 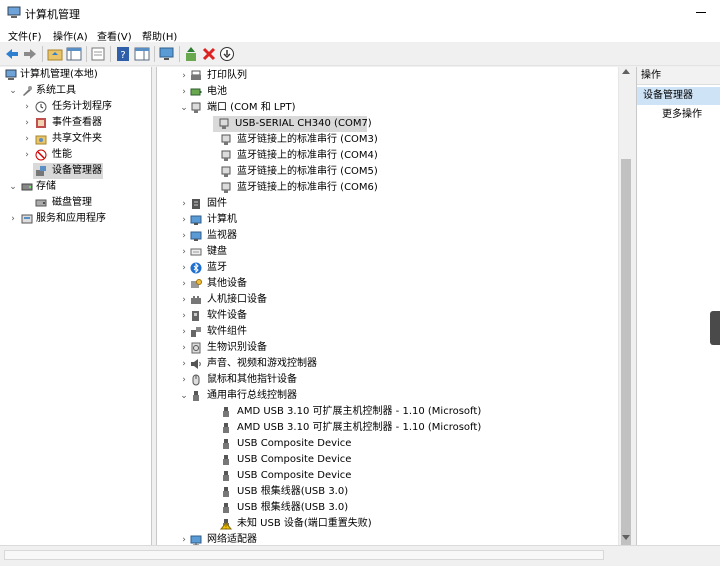 I want to click on firmware-icon, so click(x=196, y=204).